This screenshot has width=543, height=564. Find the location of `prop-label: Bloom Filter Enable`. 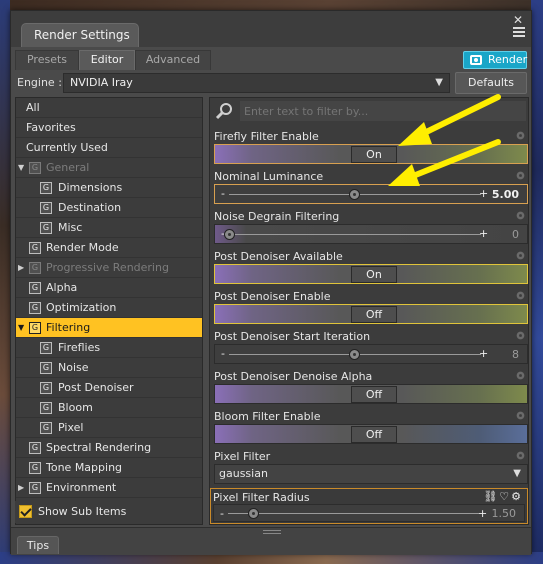

prop-label: Bloom Filter Enable is located at coordinates (267, 416).